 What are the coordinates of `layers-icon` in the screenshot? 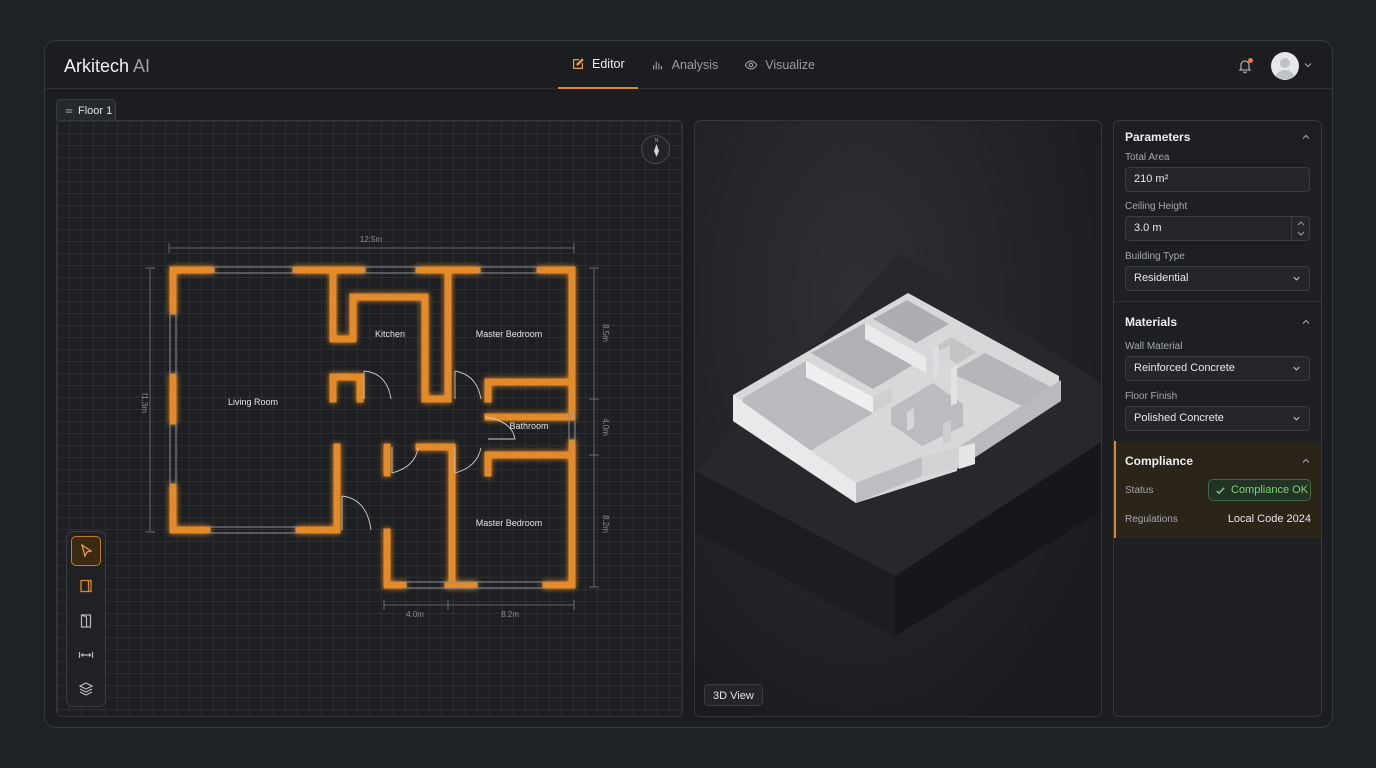 It's located at (86, 689).